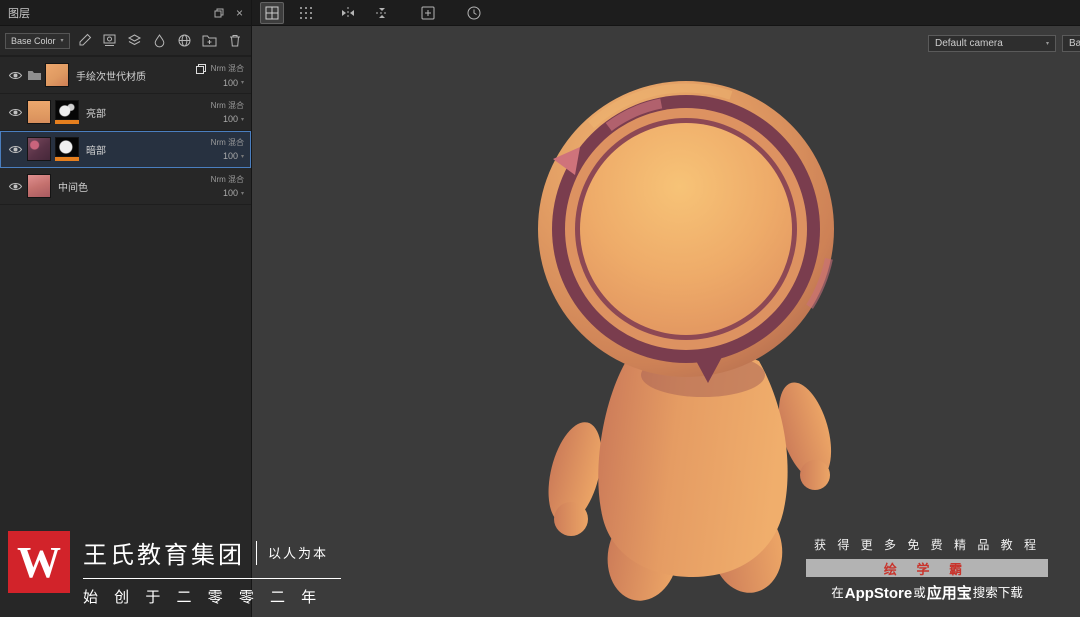 This screenshot has height=617, width=1080. I want to click on download-line: 在 AppStore 或 应用宝 搜索下载, so click(927, 591).